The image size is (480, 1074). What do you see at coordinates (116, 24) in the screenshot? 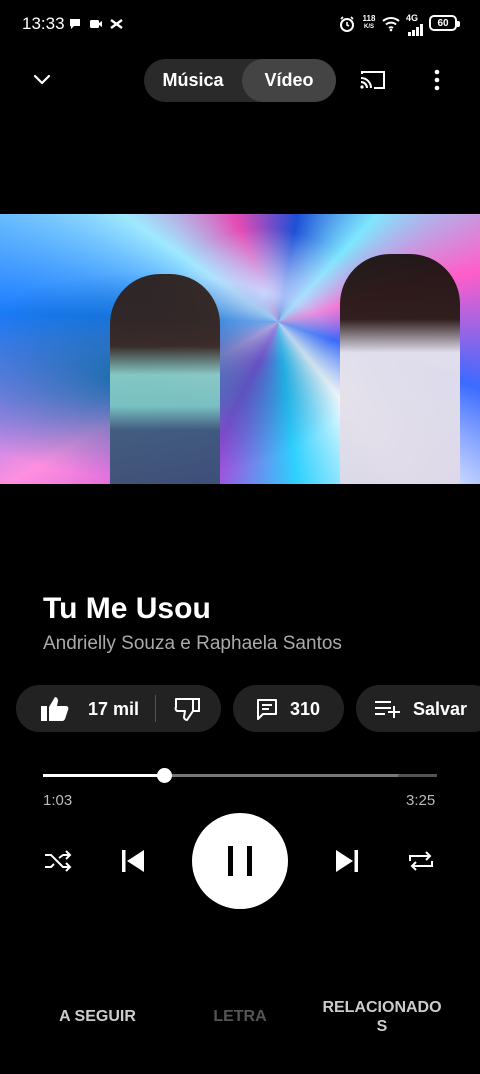
I see `capcut-icon` at bounding box center [116, 24].